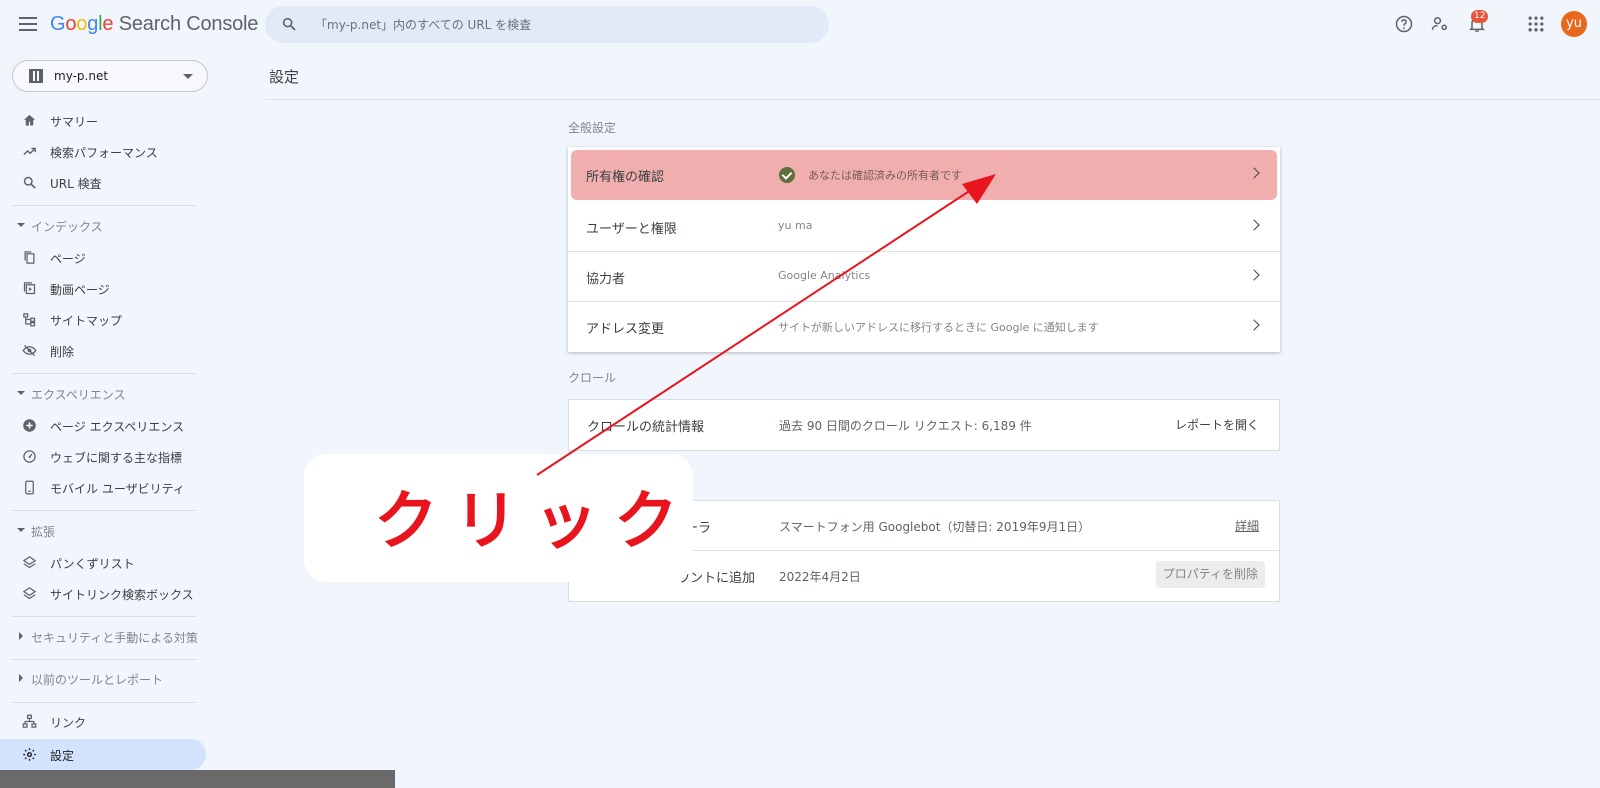  I want to click on sidebar-item-label: サイトリンク検索ボックス, so click(122, 595).